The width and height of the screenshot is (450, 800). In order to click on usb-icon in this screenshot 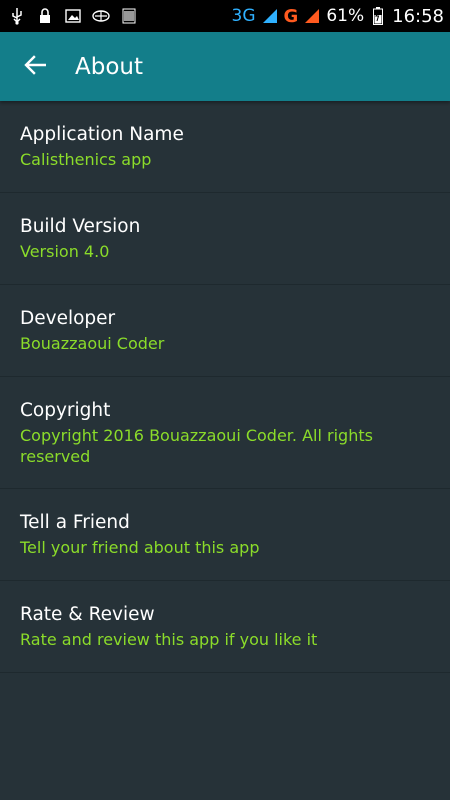, I will do `click(17, 16)`.